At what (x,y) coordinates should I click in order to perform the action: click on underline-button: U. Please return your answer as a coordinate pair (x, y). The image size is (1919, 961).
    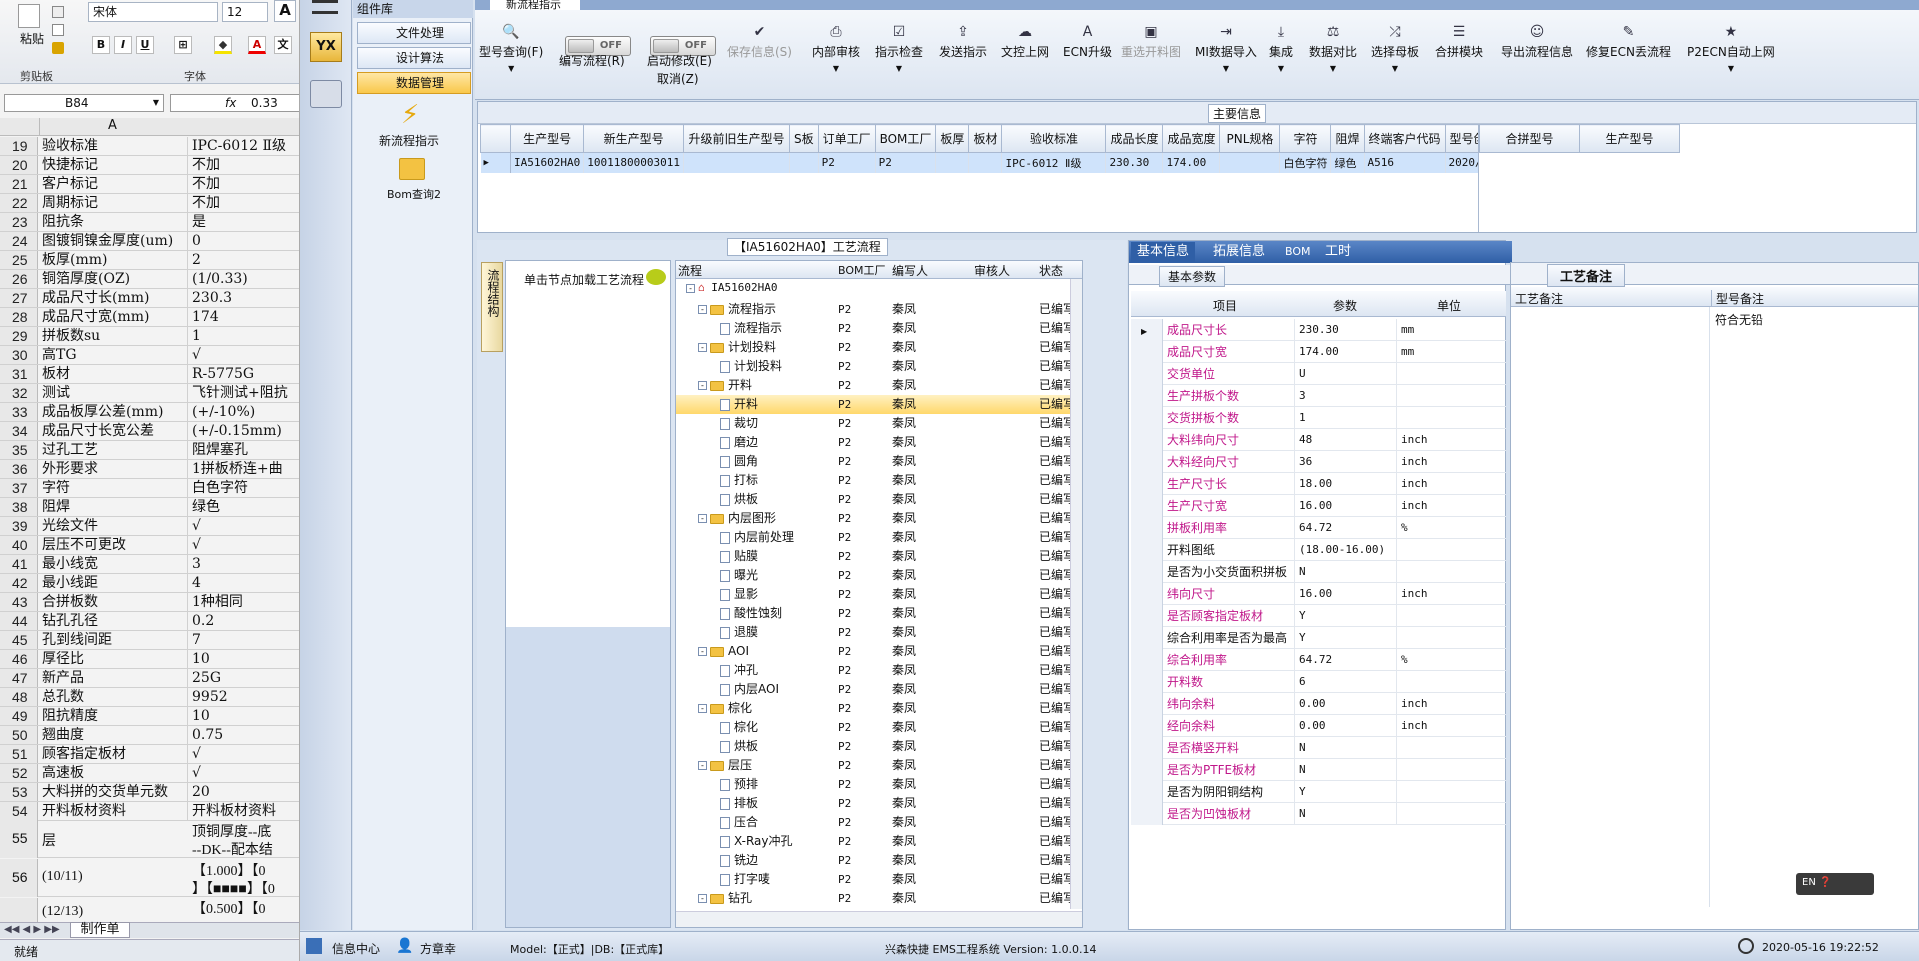
    Looking at the image, I should click on (145, 45).